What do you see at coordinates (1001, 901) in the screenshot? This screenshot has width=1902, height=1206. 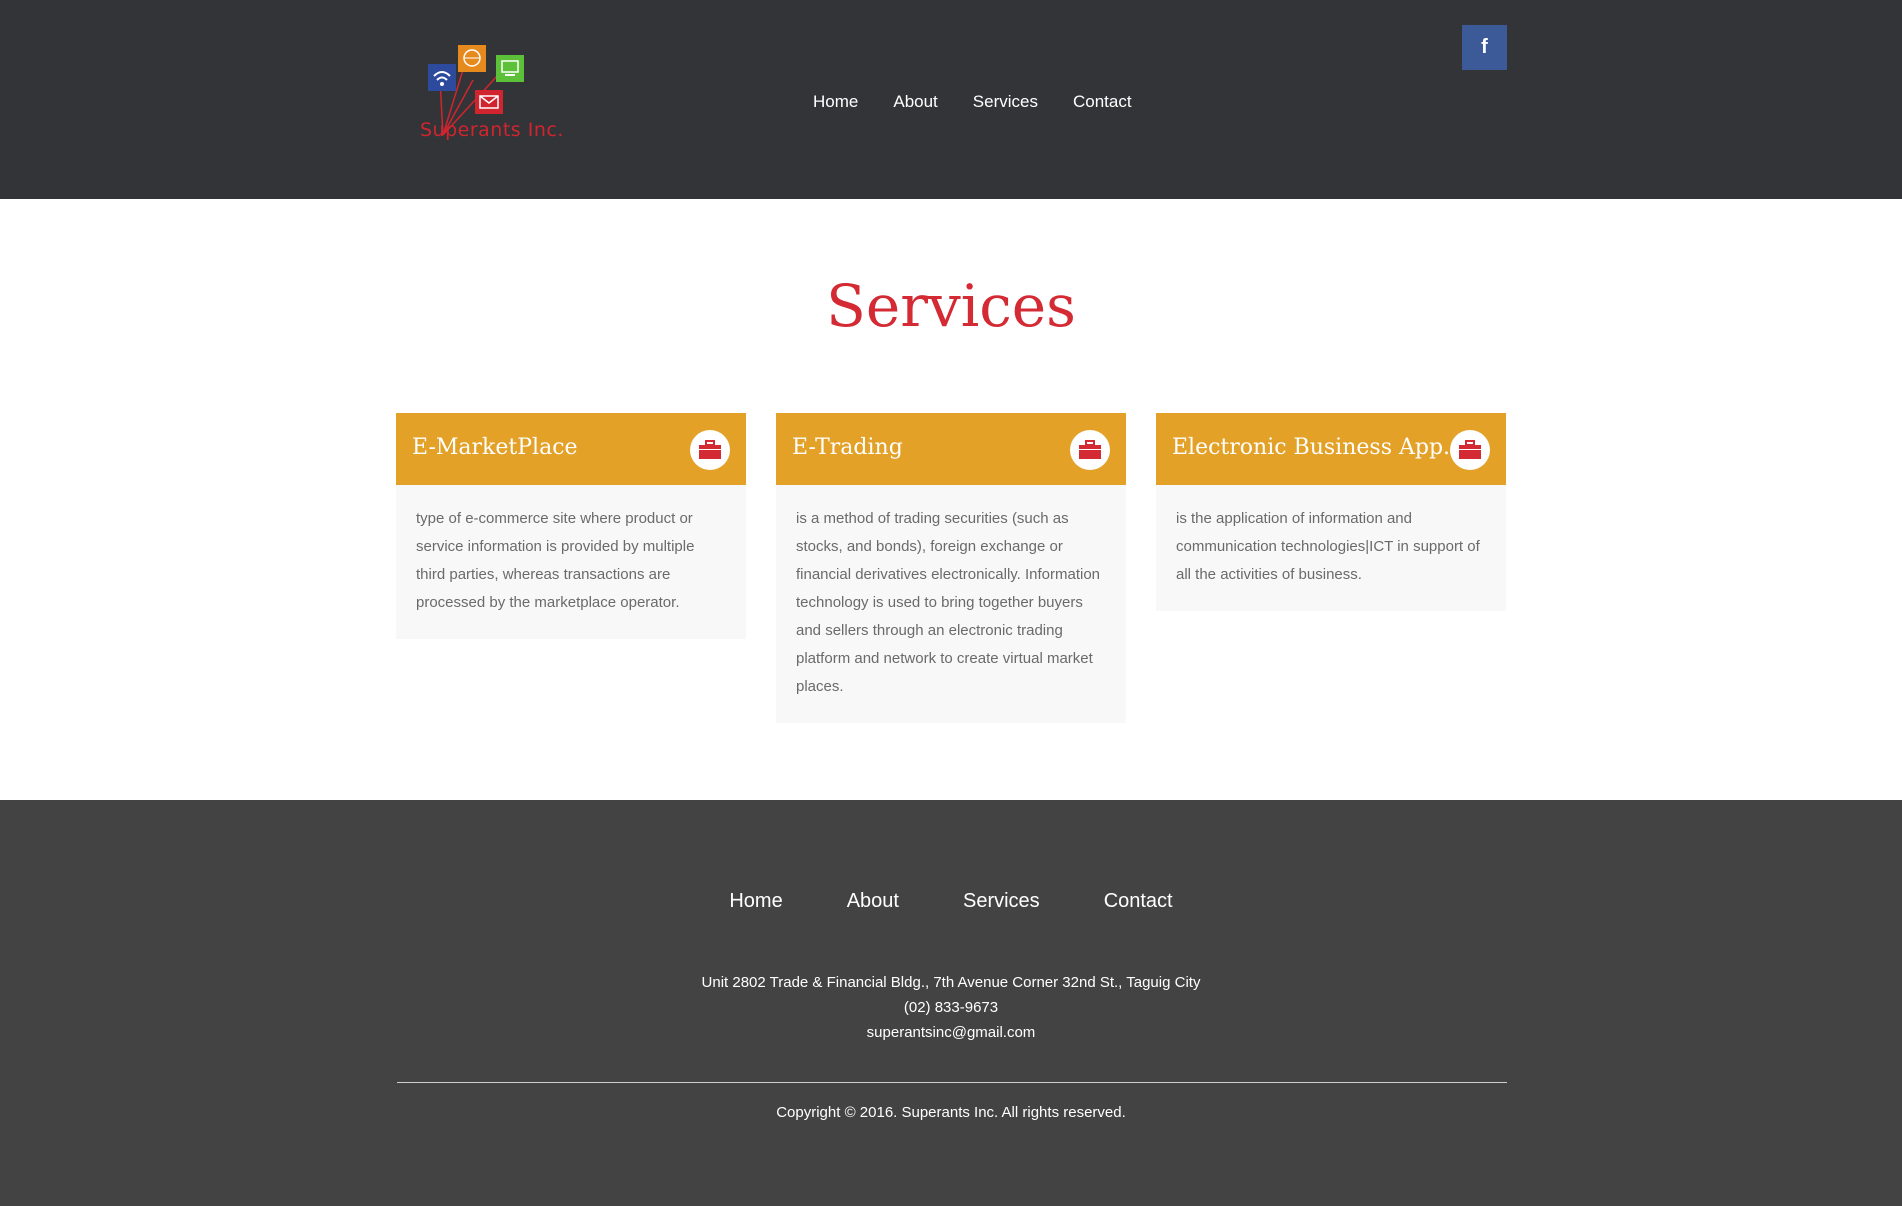 I see `footer-nav-services: Services` at bounding box center [1001, 901].